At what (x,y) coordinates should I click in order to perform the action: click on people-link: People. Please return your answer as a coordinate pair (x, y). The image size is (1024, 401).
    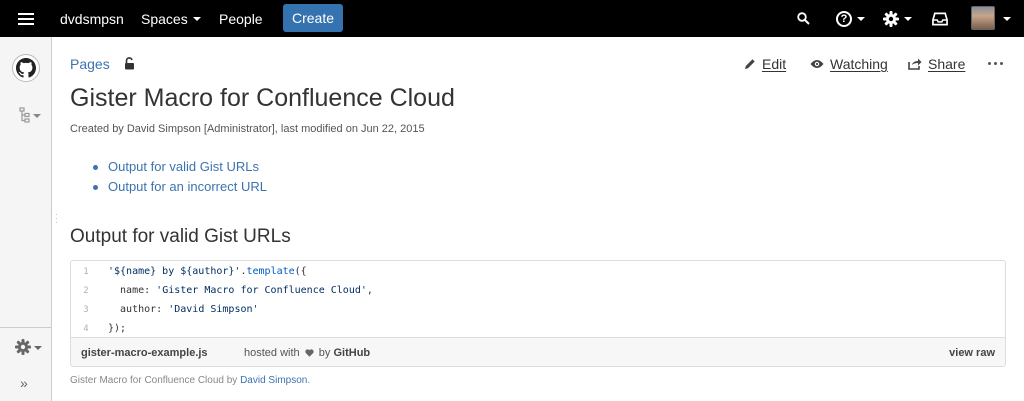
    Looking at the image, I should click on (241, 18).